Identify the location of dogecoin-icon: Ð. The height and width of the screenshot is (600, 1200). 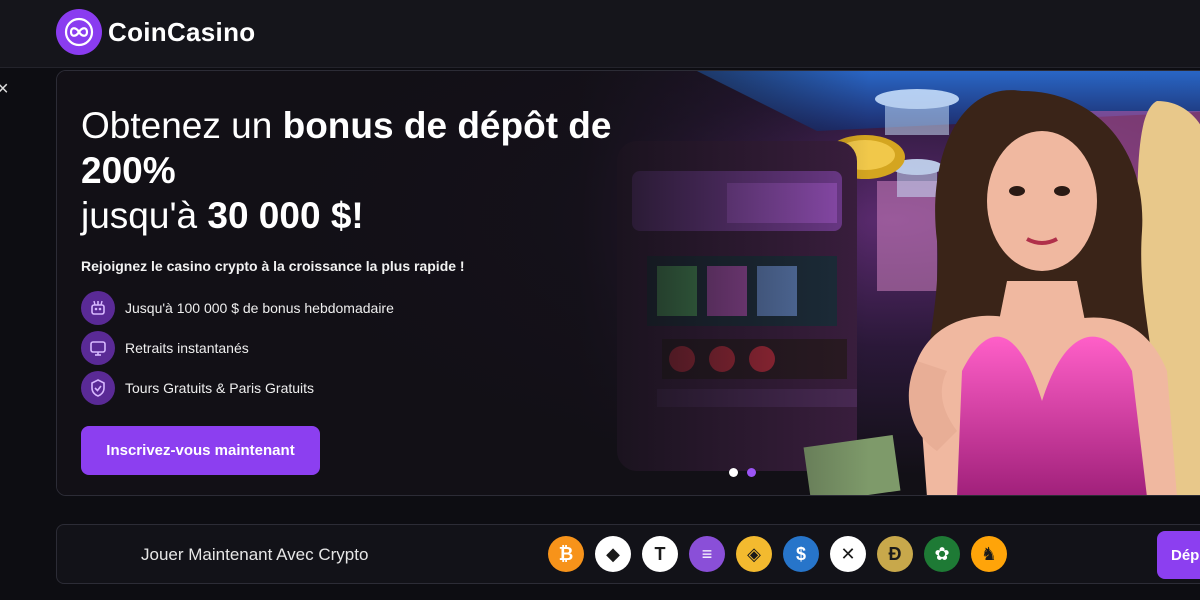
(895, 554).